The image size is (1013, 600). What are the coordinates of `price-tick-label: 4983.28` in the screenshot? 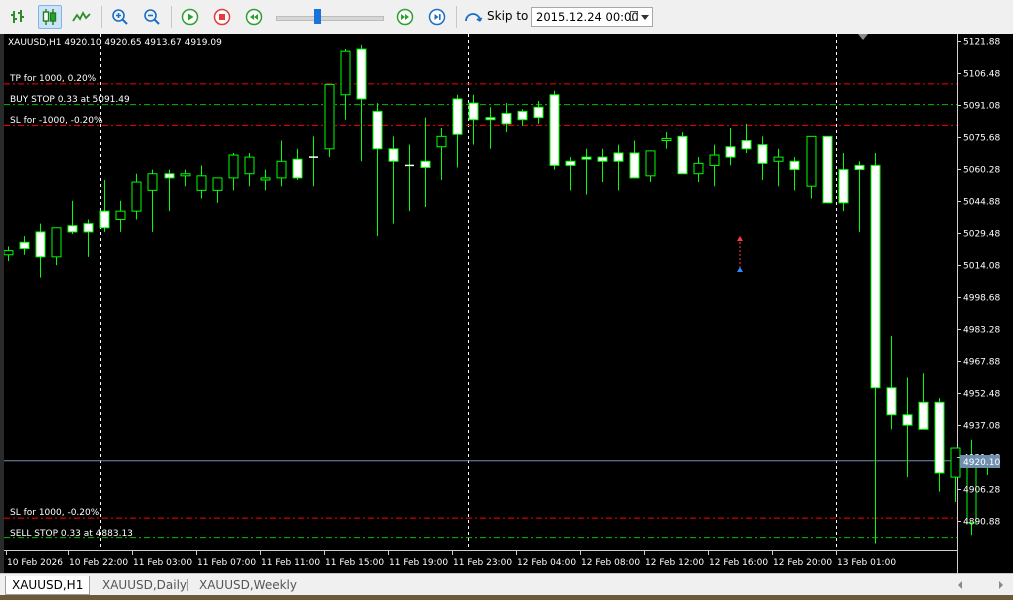 It's located at (981, 331).